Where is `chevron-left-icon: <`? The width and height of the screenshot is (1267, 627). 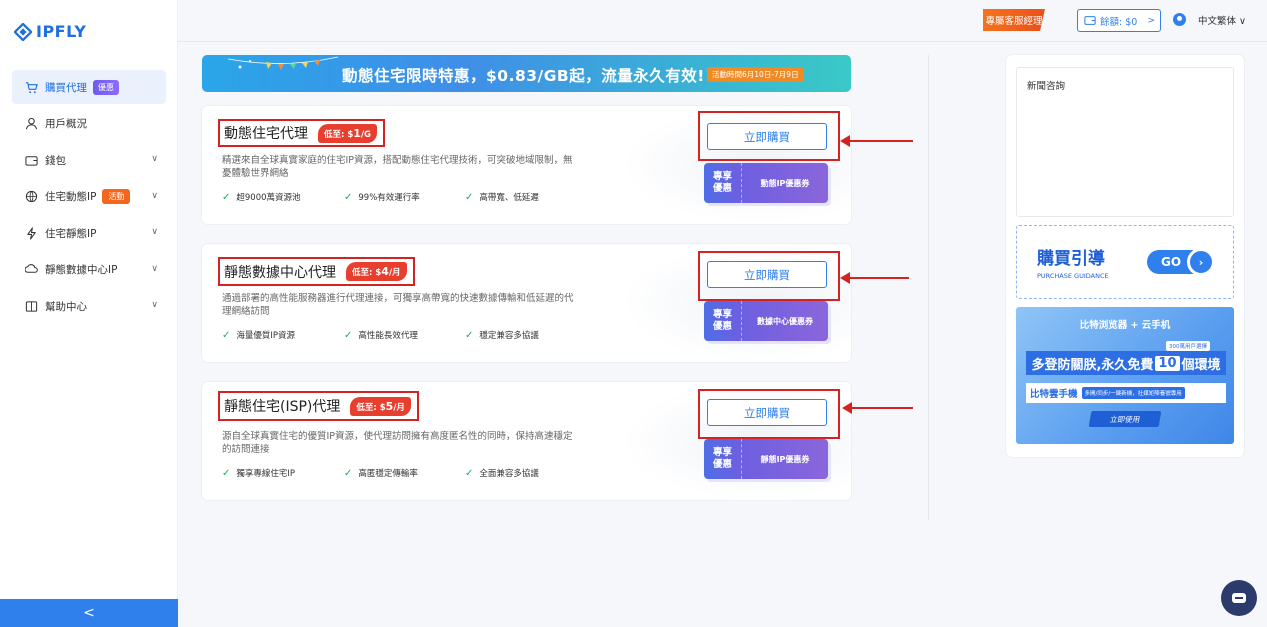
chevron-left-icon: < is located at coordinates (89, 613).